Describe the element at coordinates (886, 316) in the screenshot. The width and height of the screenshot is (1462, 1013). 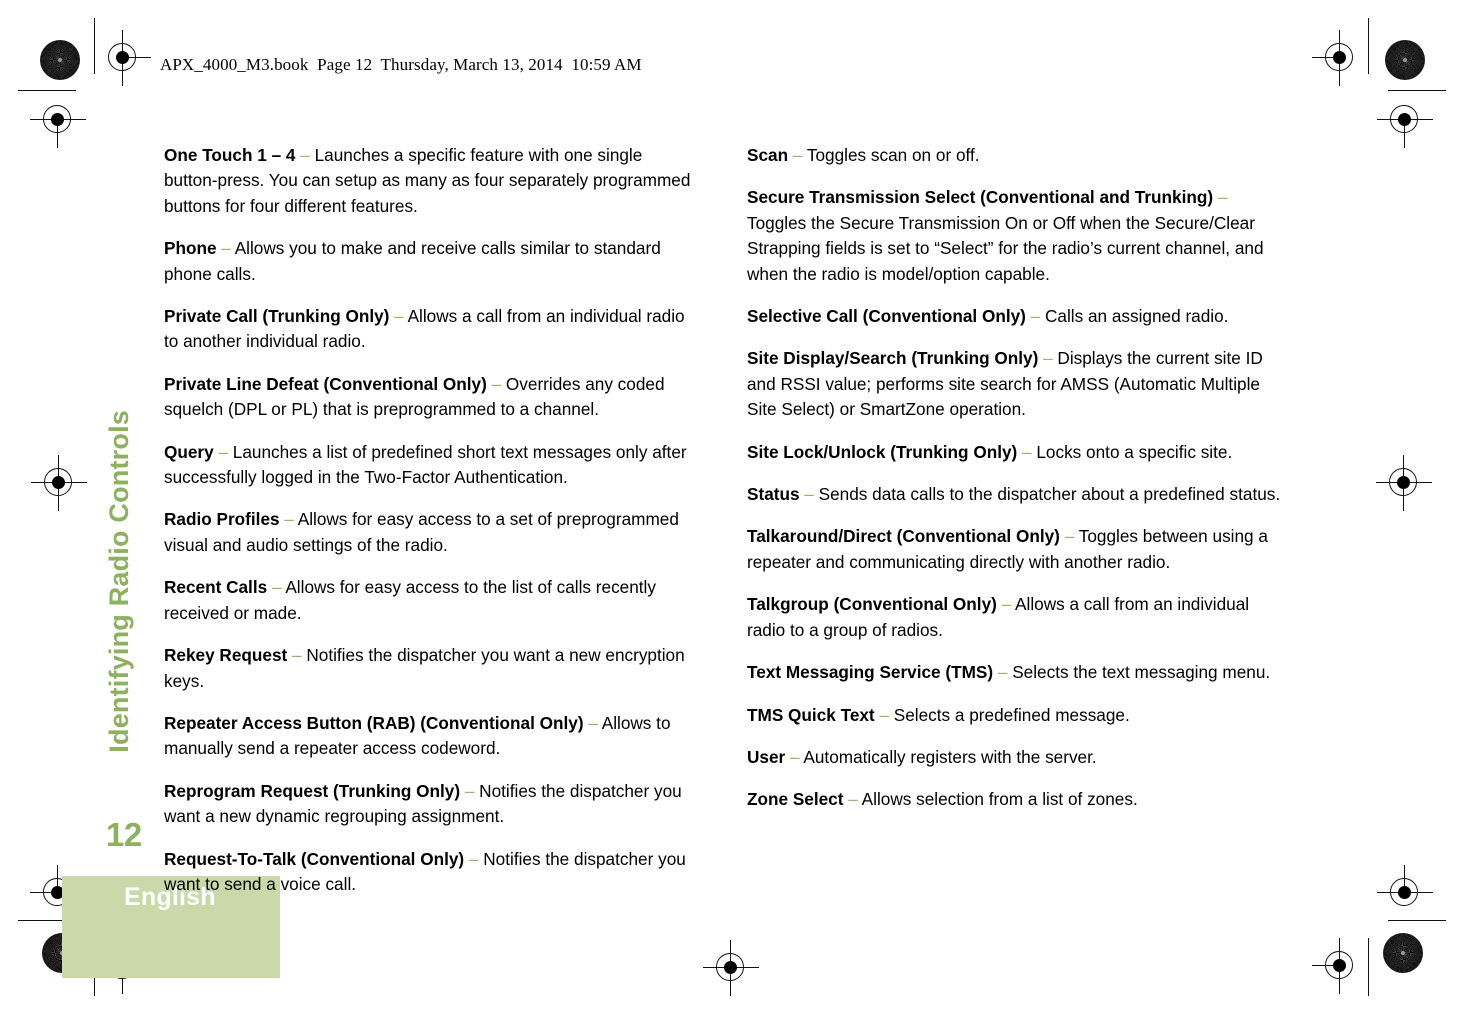
I see `definition-term: Selective Call (Conventional Only)` at that location.